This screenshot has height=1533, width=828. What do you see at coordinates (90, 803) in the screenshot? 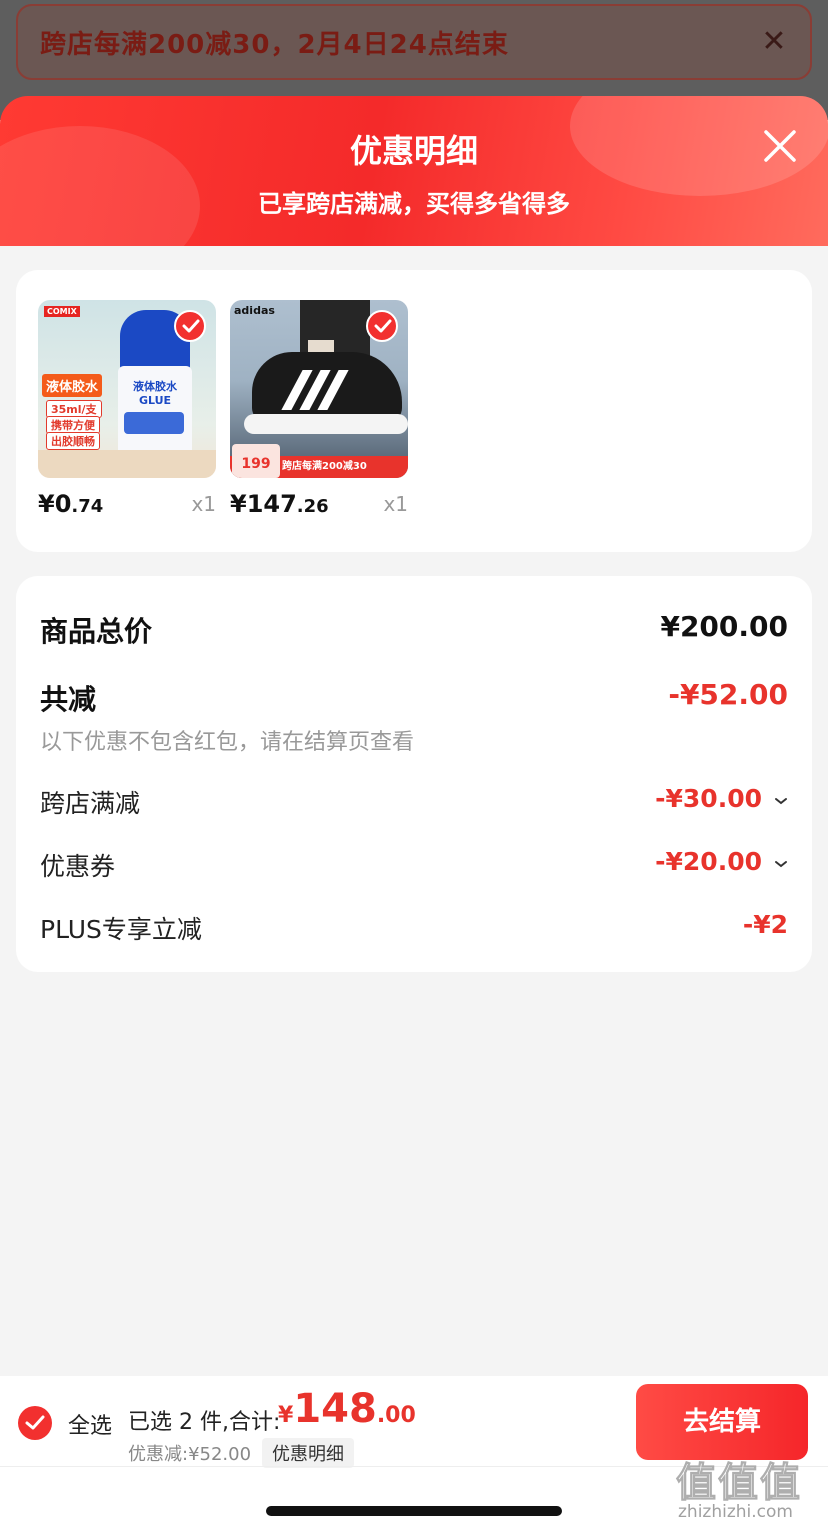
I see `discount-item-label: 跨店满减` at bounding box center [90, 803].